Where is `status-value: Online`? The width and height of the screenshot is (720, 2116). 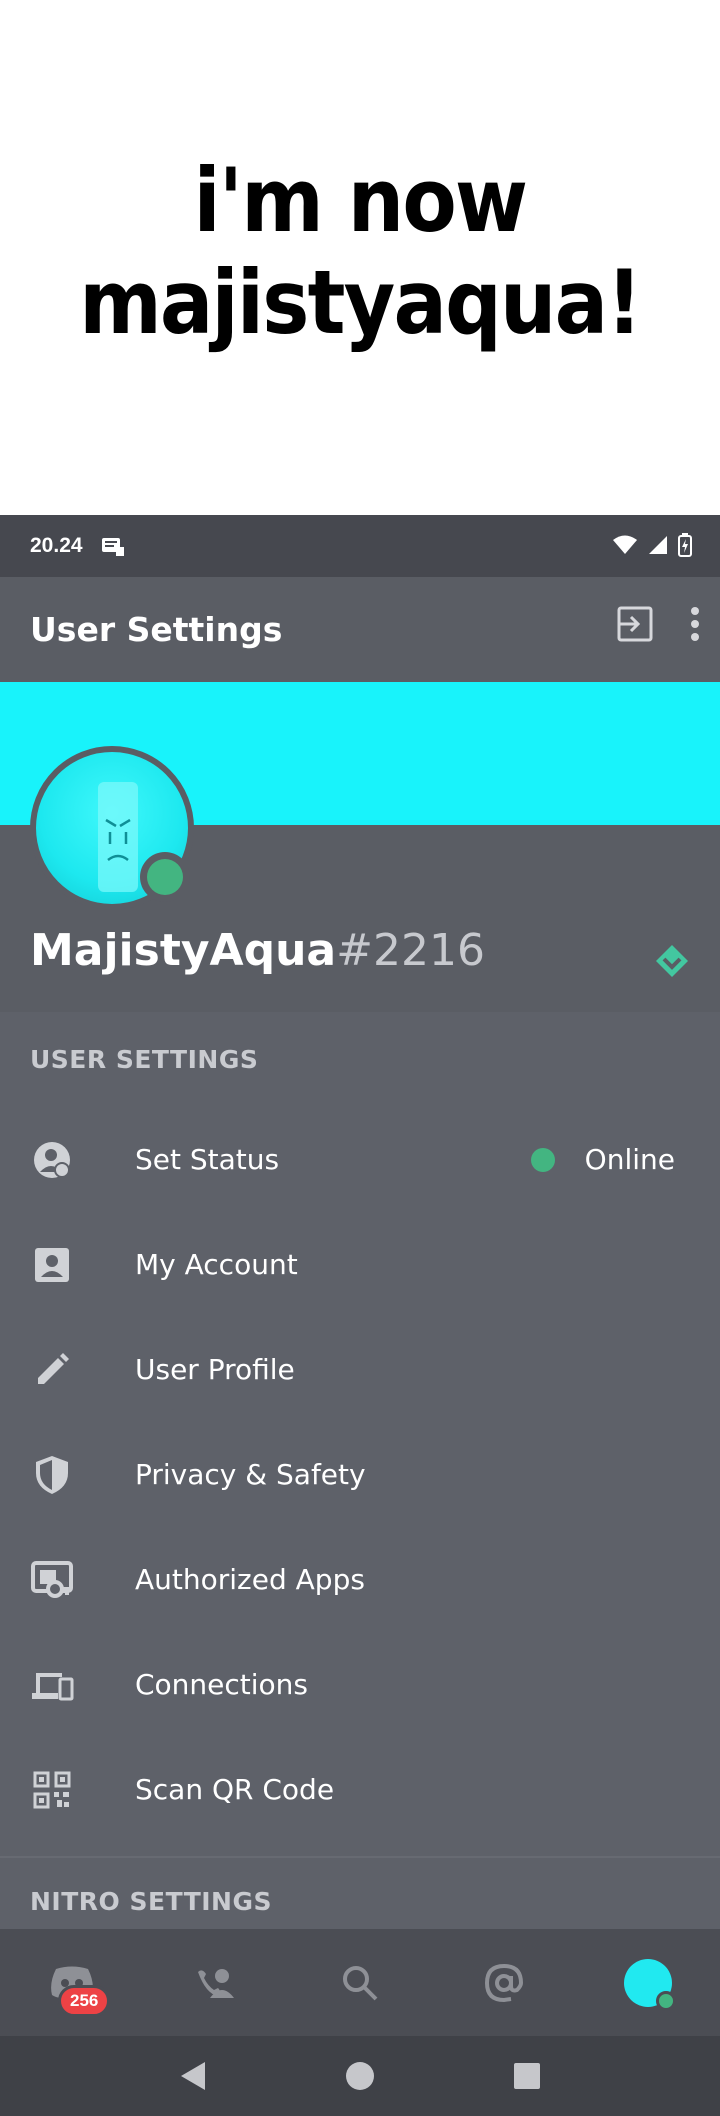 status-value: Online is located at coordinates (629, 1159).